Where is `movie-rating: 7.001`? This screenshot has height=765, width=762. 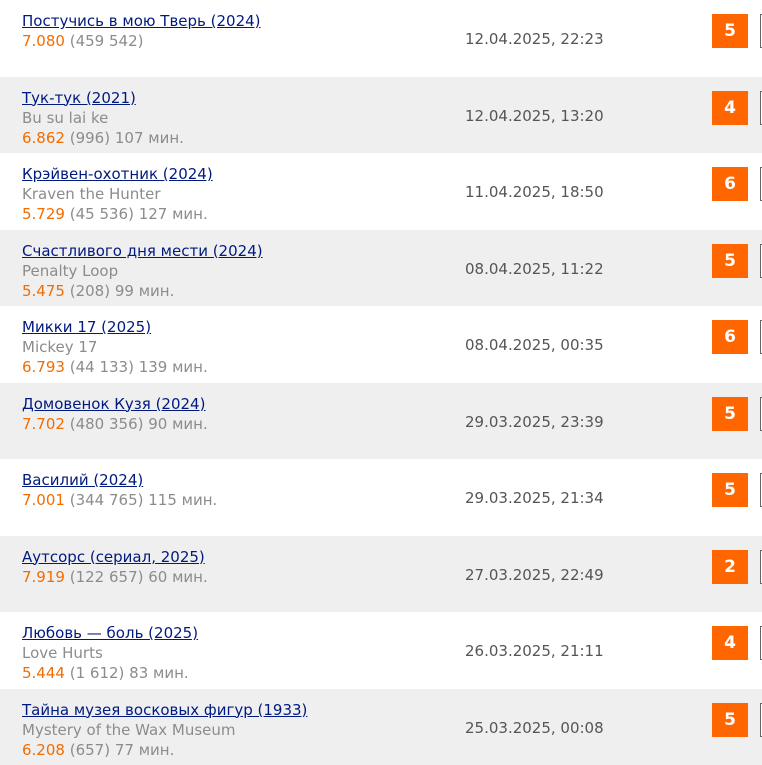 movie-rating: 7.001 is located at coordinates (43, 500).